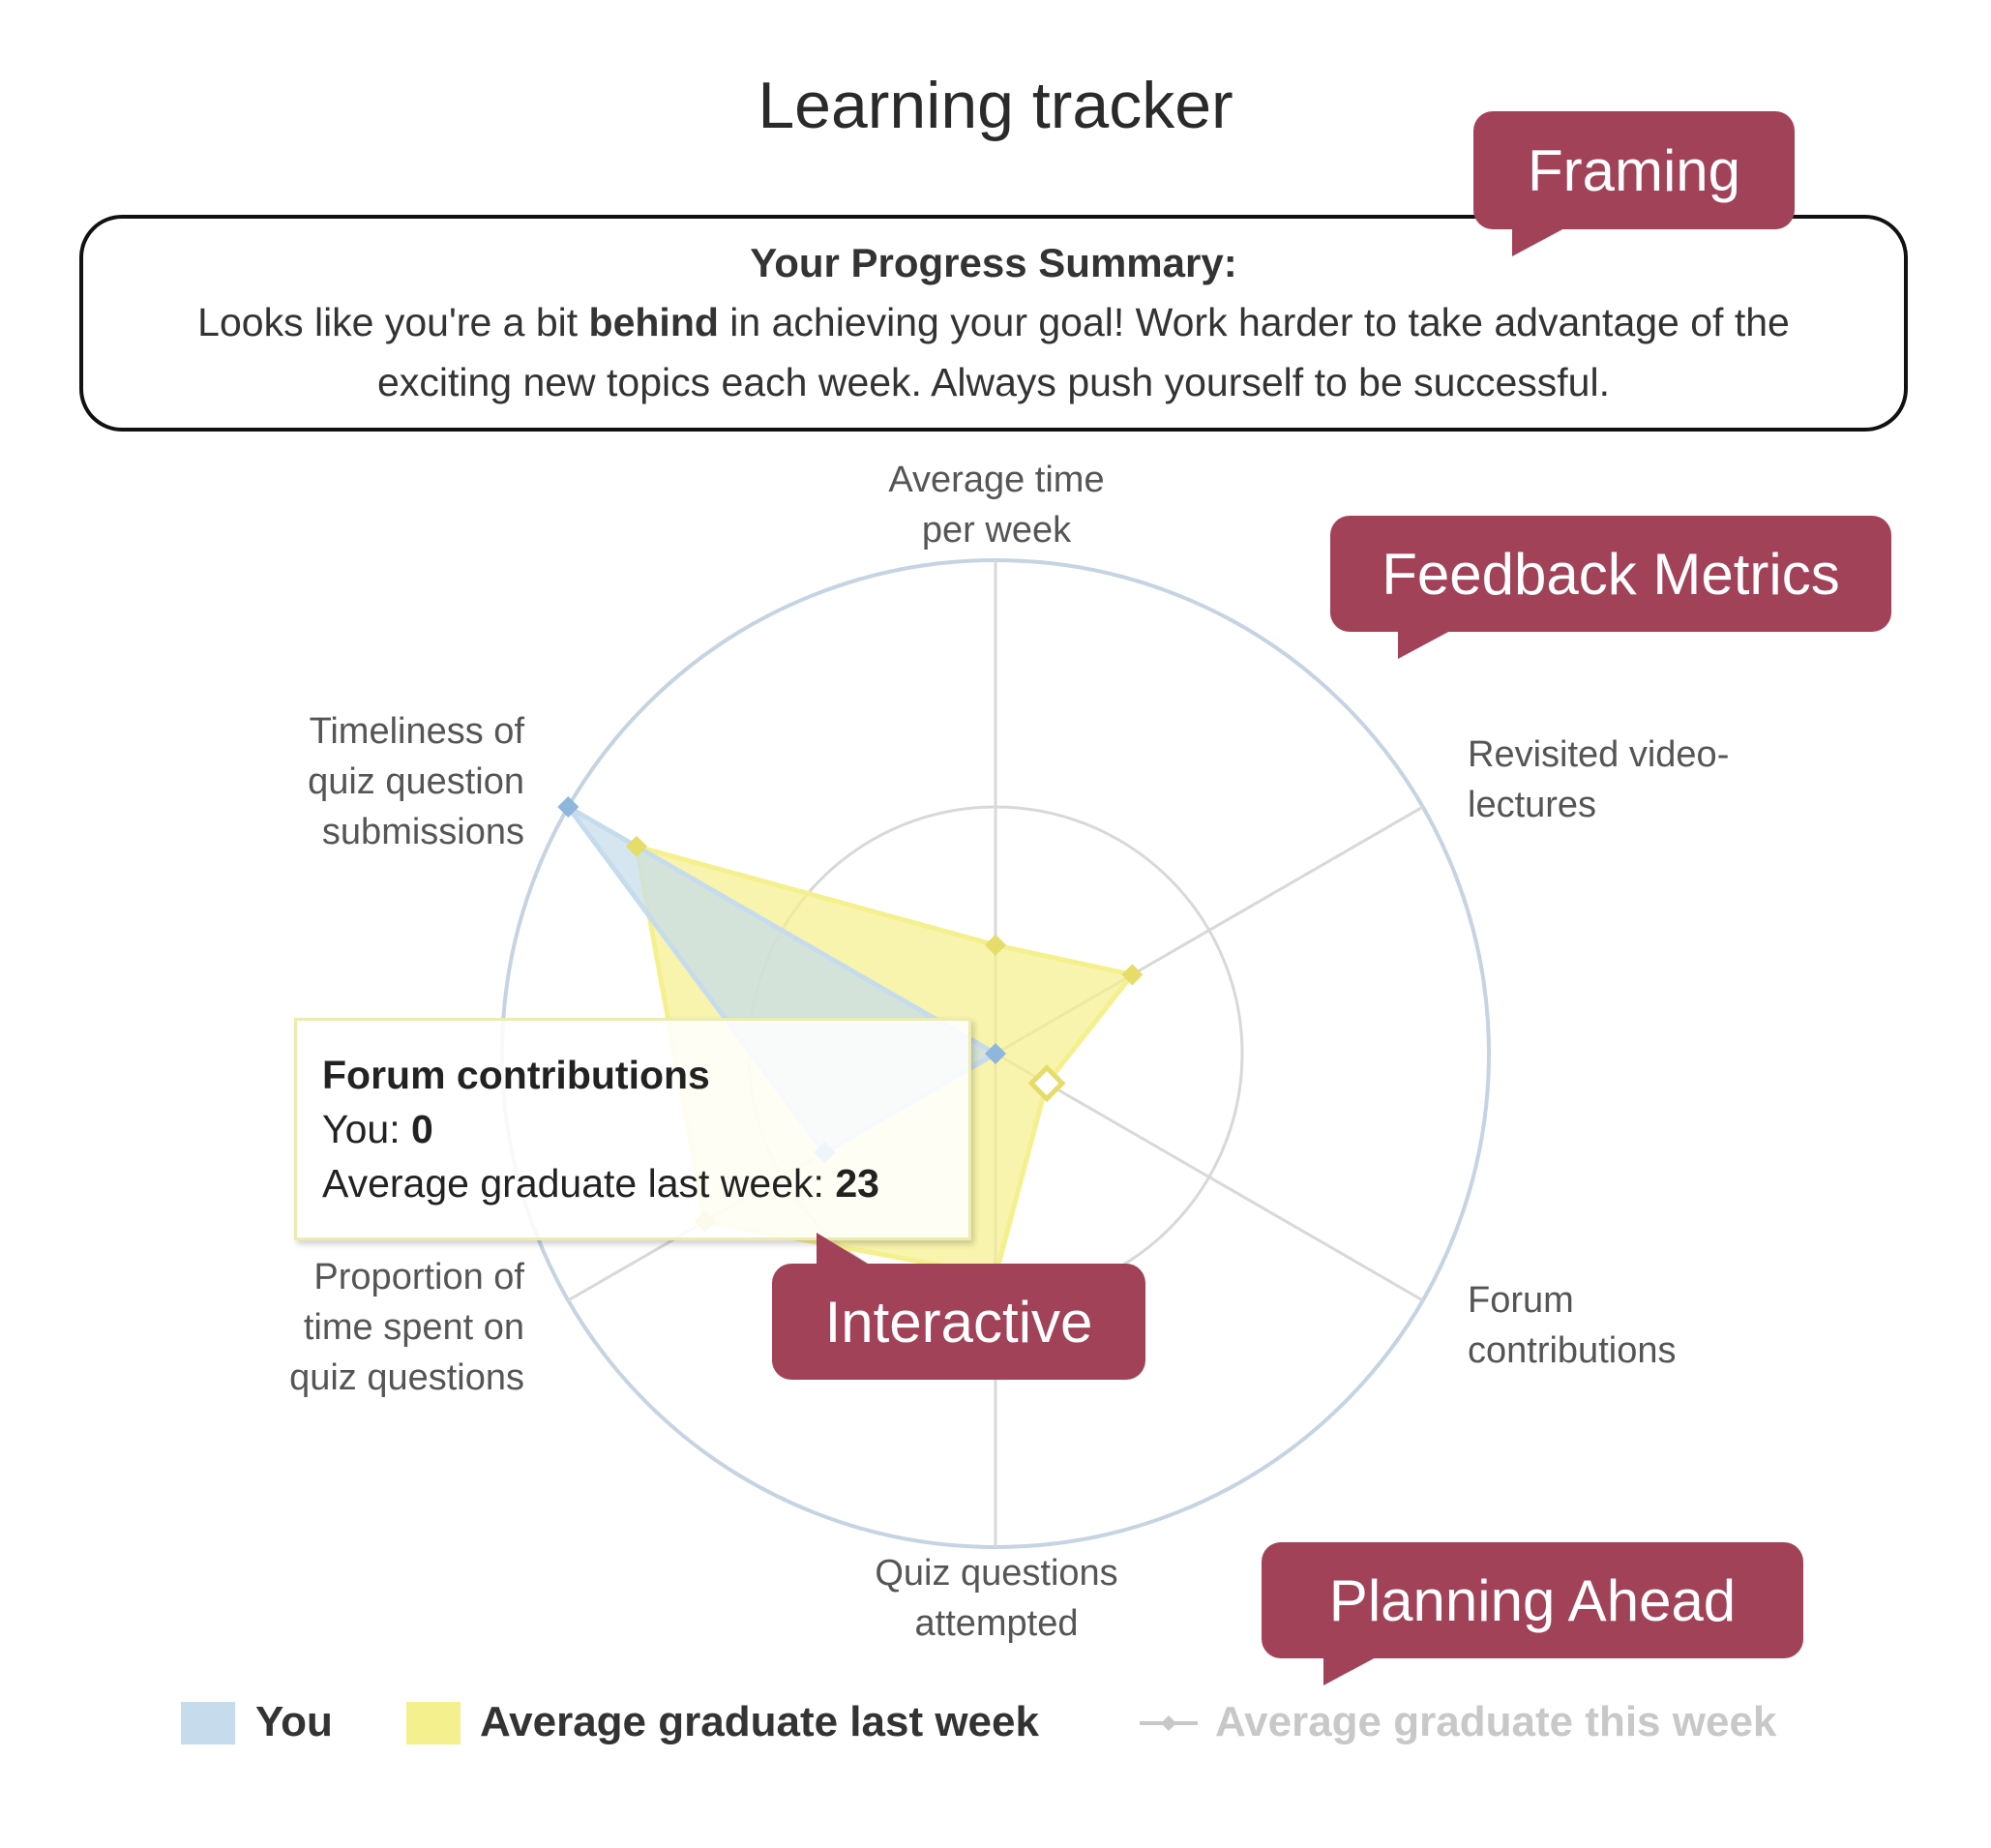  I want to click on tooltip-you-value: 0, so click(421, 1129).